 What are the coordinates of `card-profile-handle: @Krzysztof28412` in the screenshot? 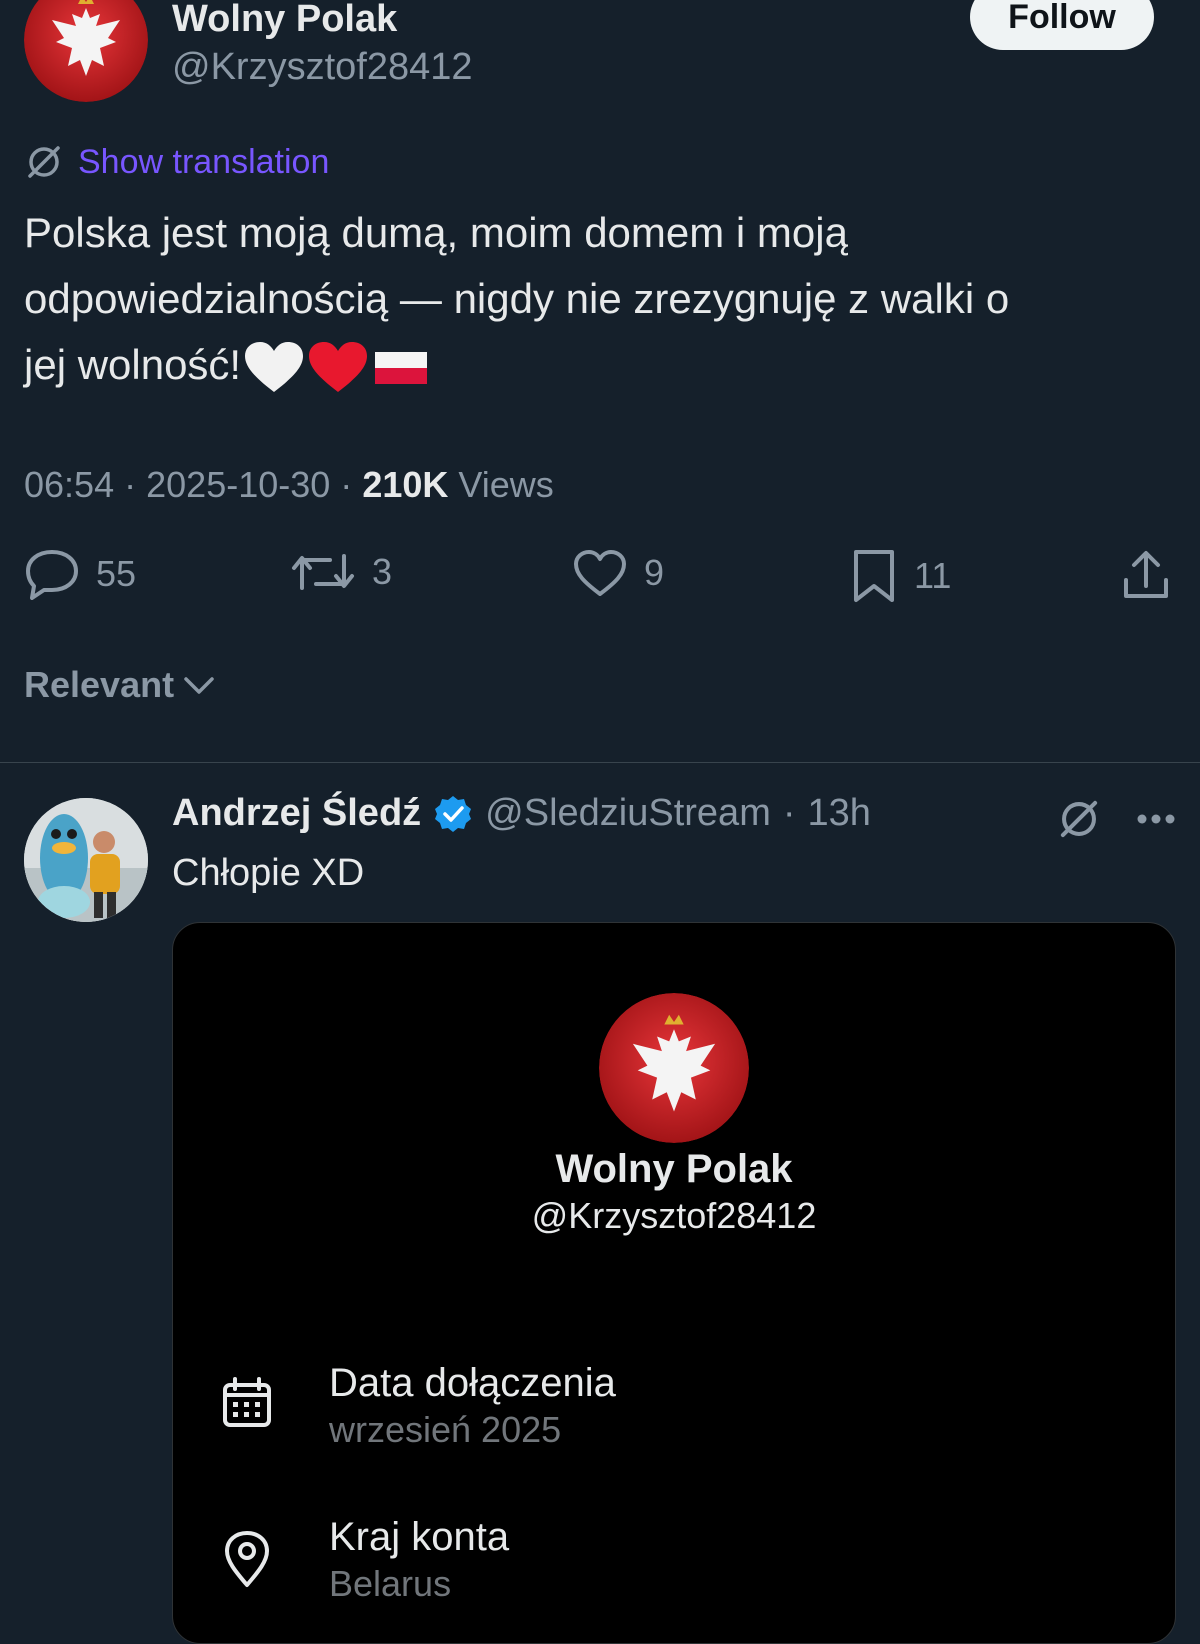 It's located at (674, 1215).